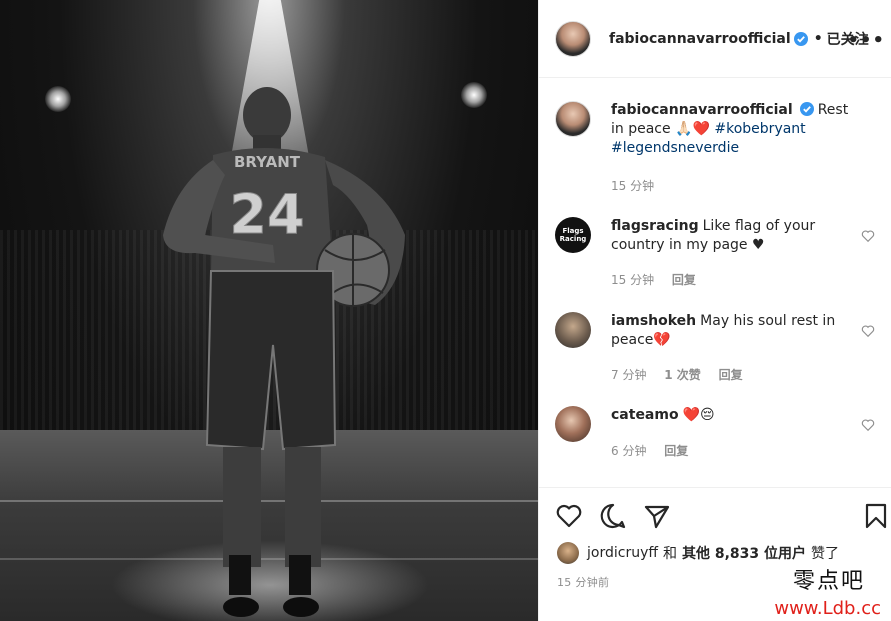  I want to click on comment-likes-count: 1 次赞, so click(682, 375).